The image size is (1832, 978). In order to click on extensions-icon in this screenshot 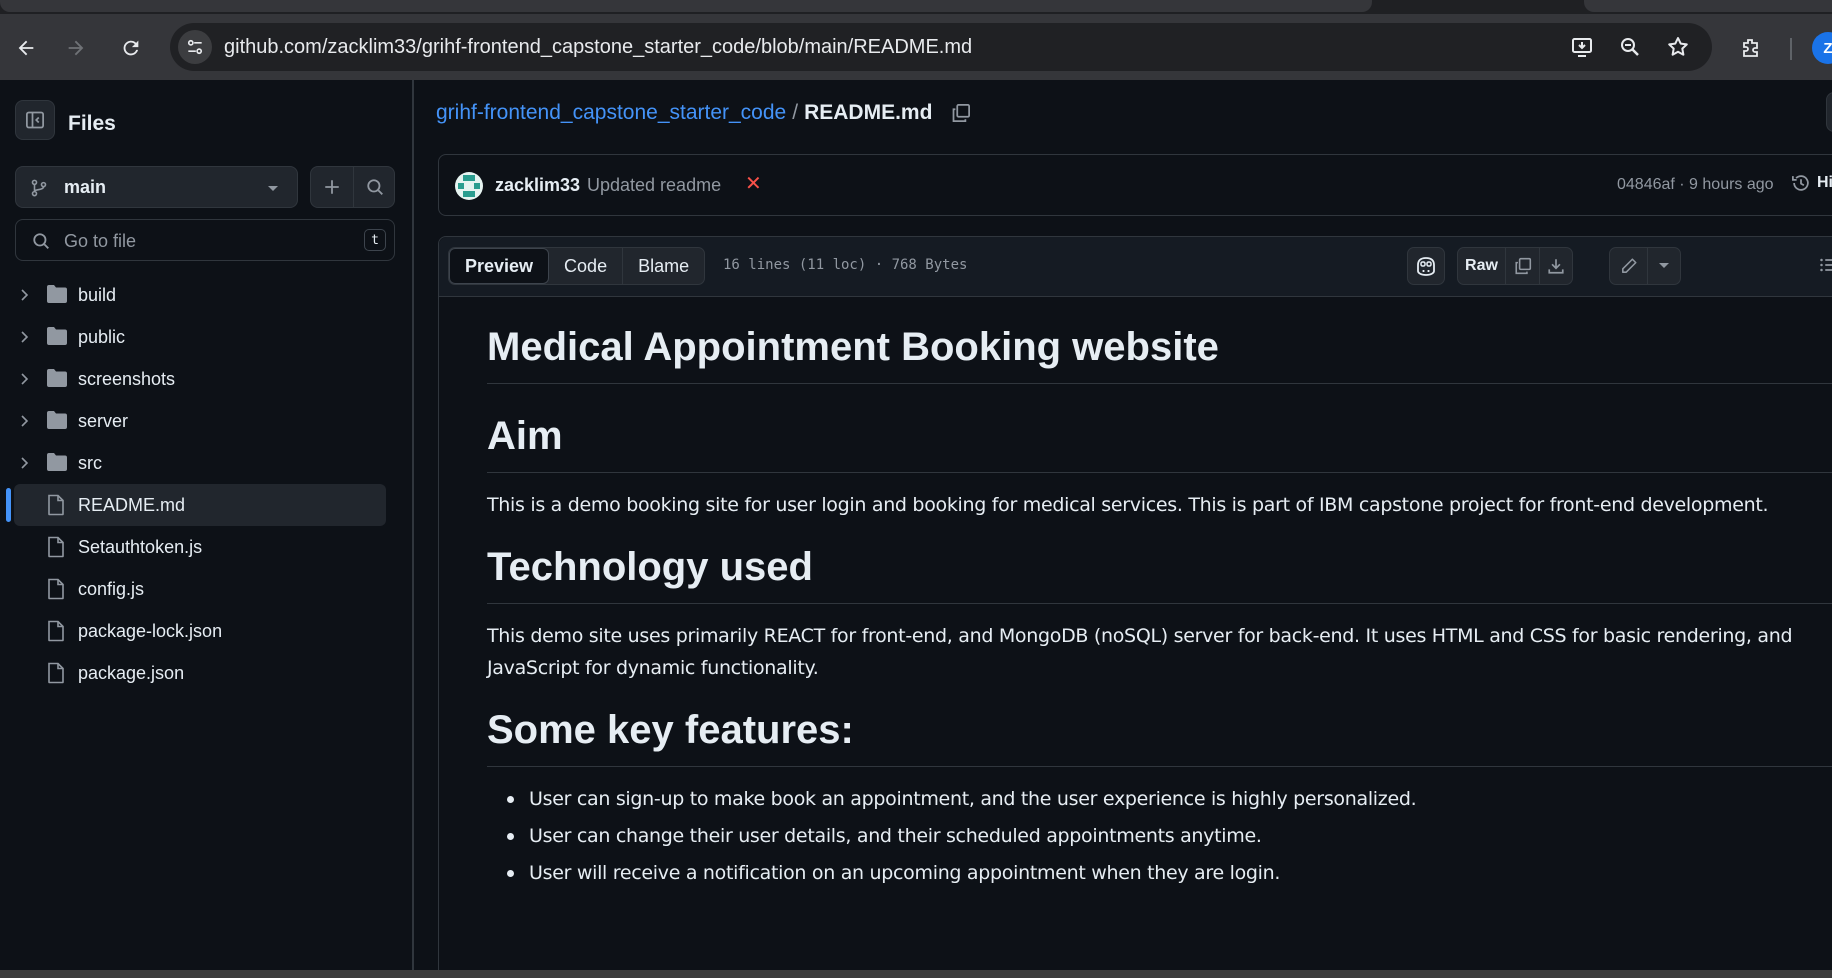, I will do `click(1751, 48)`.